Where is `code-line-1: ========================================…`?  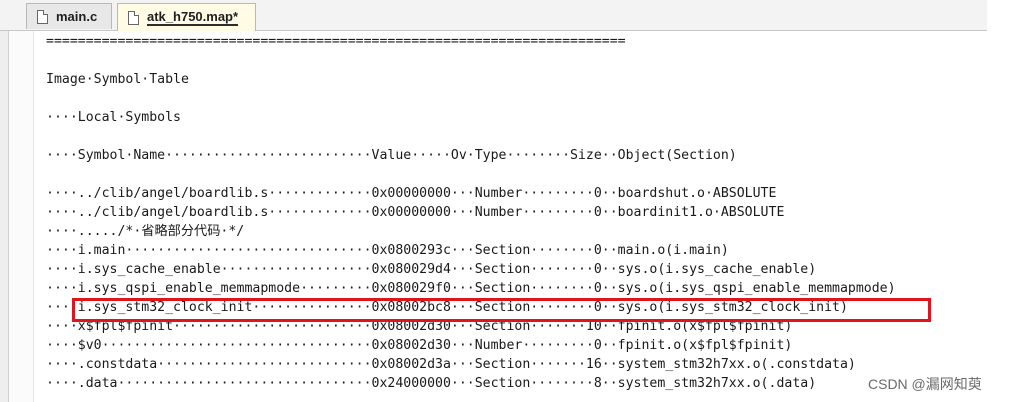 code-line-1: ========================================… is located at coordinates (336, 41).